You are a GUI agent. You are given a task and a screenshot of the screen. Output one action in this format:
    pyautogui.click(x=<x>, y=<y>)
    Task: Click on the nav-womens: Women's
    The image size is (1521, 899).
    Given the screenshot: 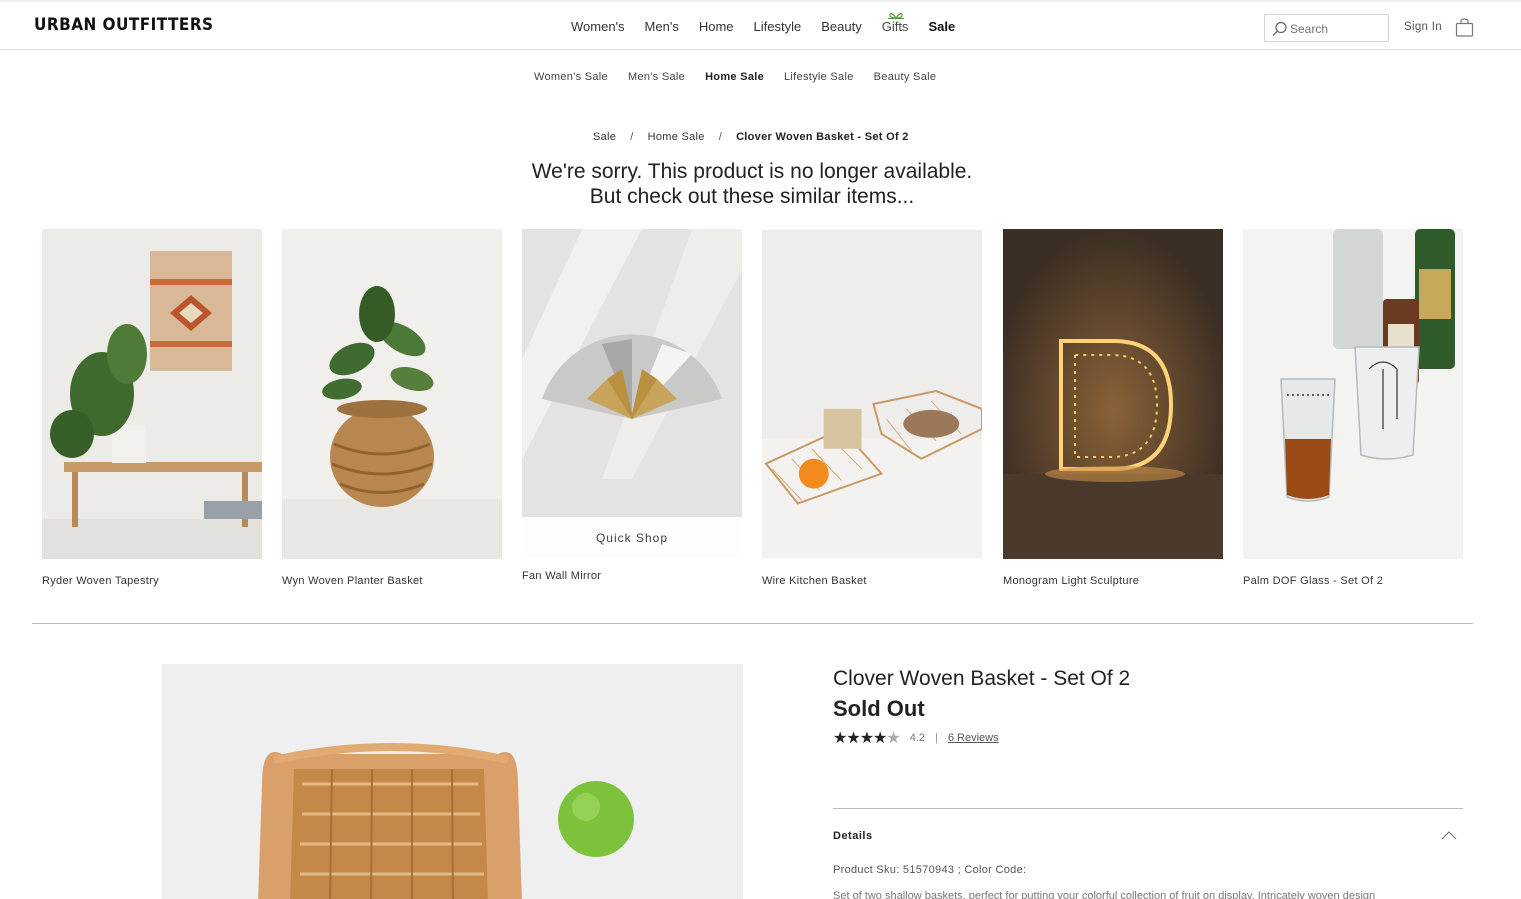 What is the action you would take?
    pyautogui.click(x=598, y=26)
    